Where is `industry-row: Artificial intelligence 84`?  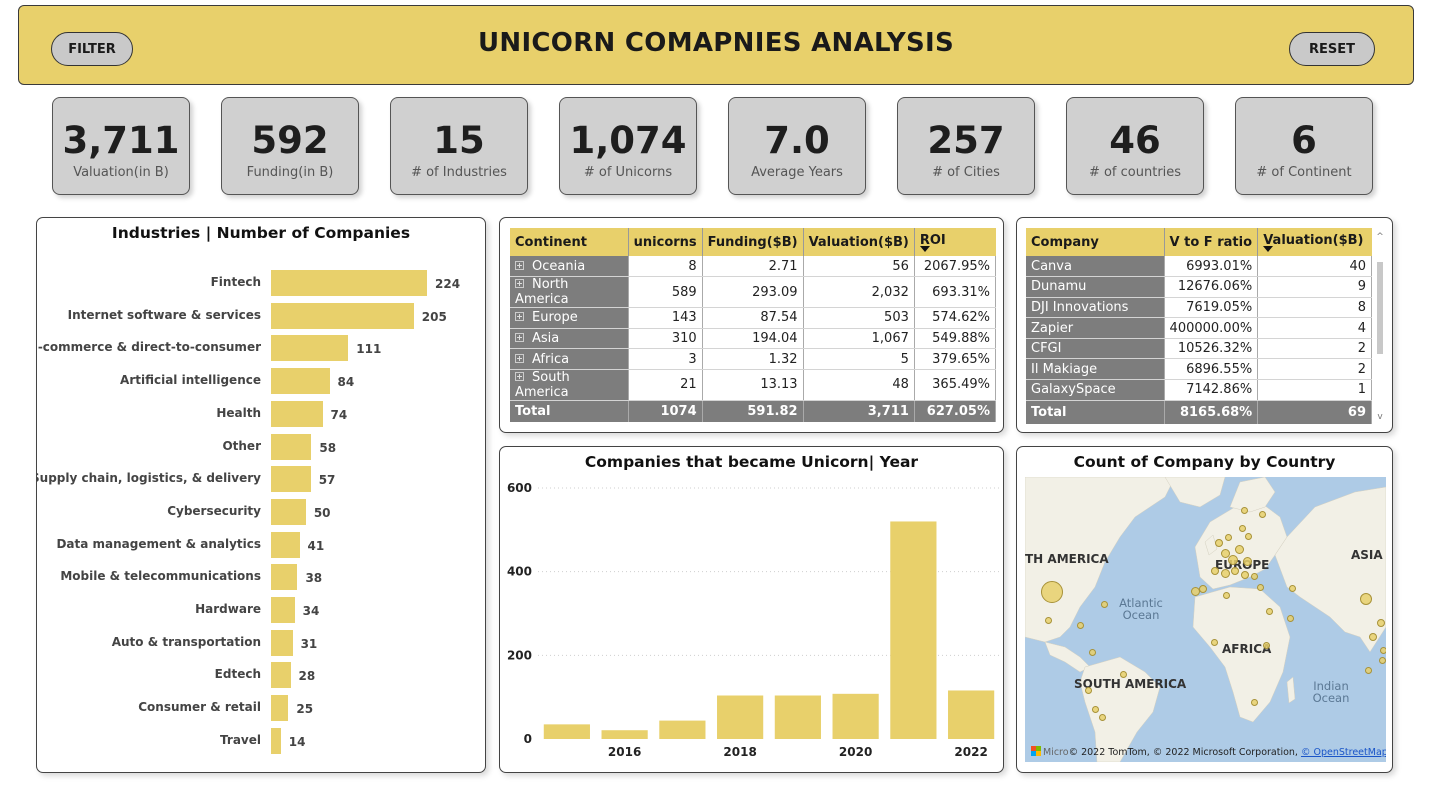
industry-row: Artificial intelligence 84 is located at coordinates (261, 381).